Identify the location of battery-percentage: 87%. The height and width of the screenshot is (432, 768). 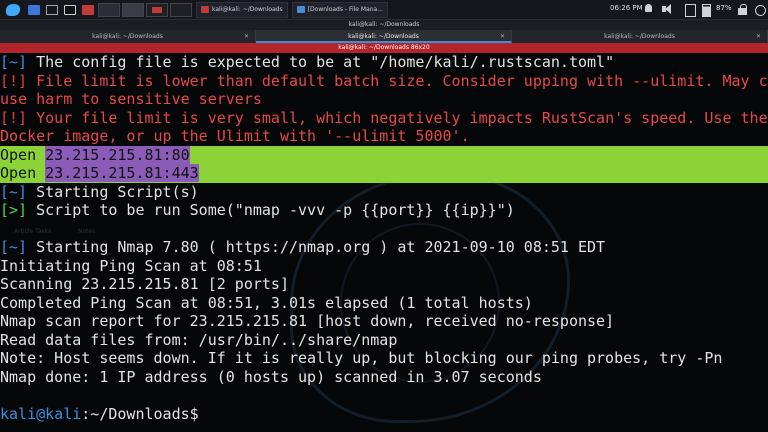
(724, 8).